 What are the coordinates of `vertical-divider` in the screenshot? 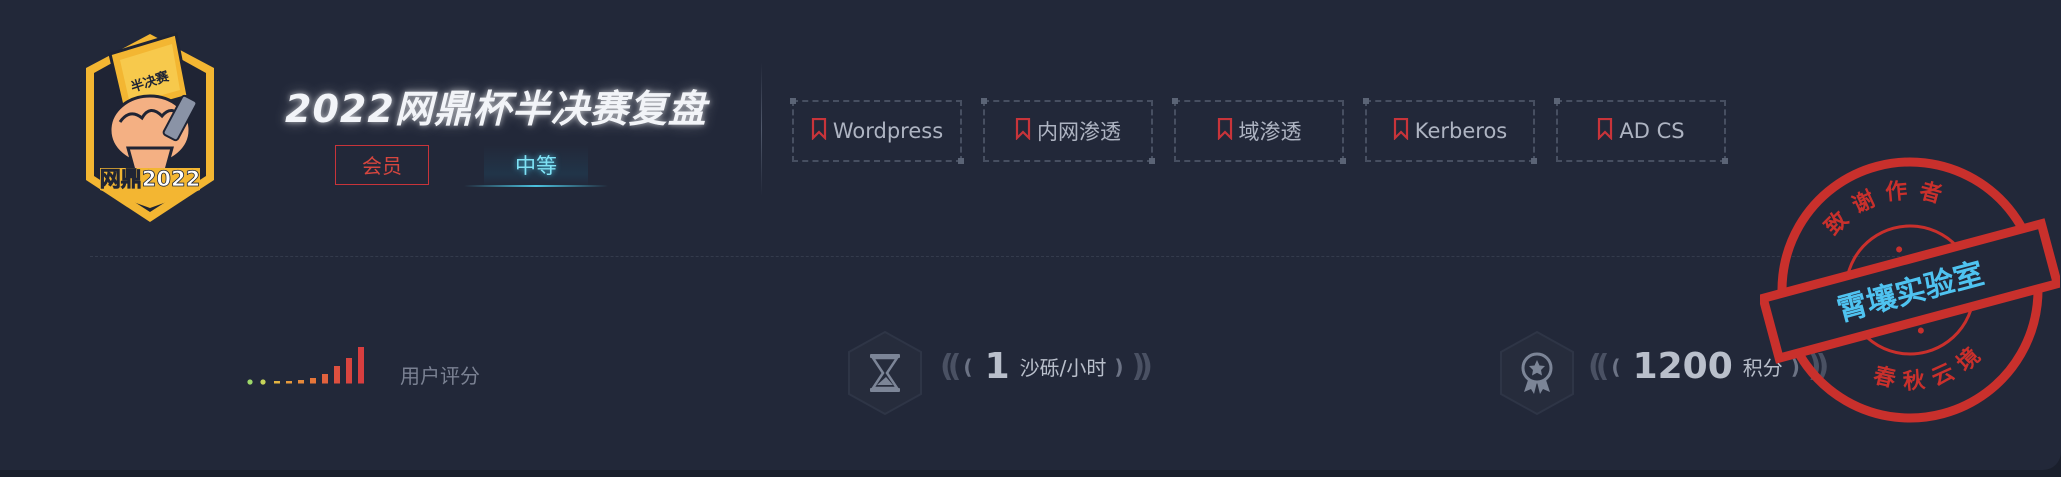 It's located at (761, 129).